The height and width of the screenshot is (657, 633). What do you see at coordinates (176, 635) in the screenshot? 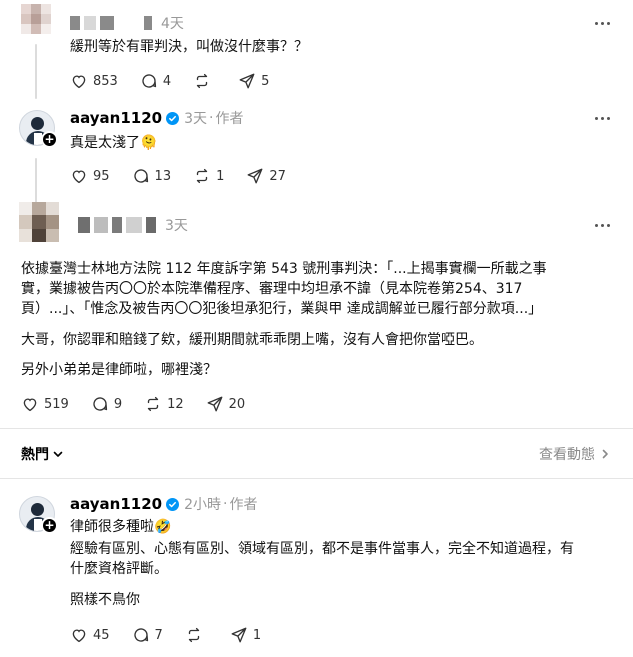
I see `post-actions: 45 7 1` at bounding box center [176, 635].